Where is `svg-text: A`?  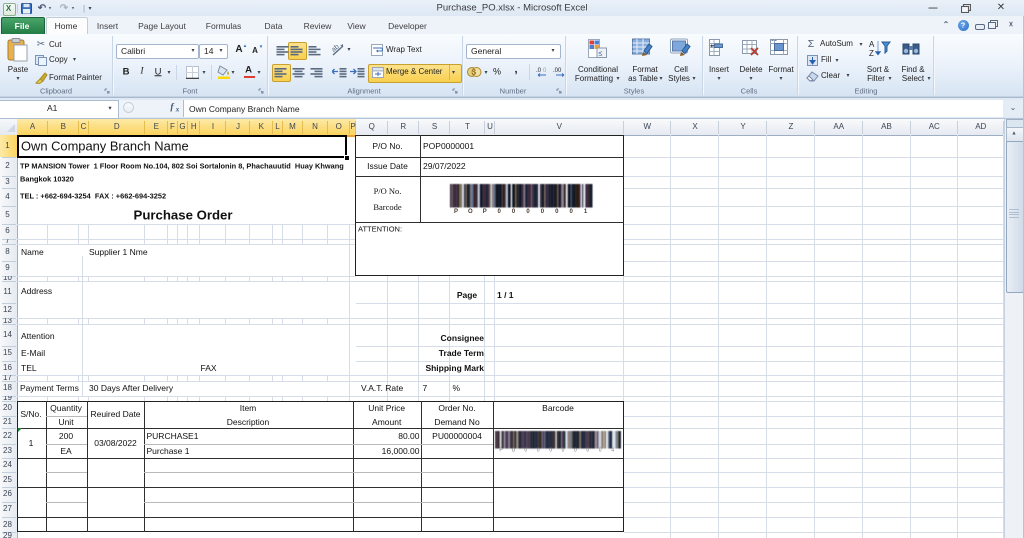 svg-text: A is located at coordinates (872, 44).